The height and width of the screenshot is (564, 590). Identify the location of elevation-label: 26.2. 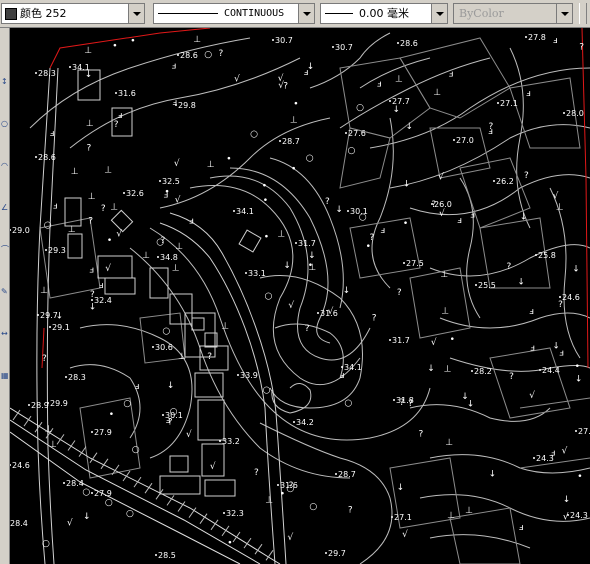
(505, 181).